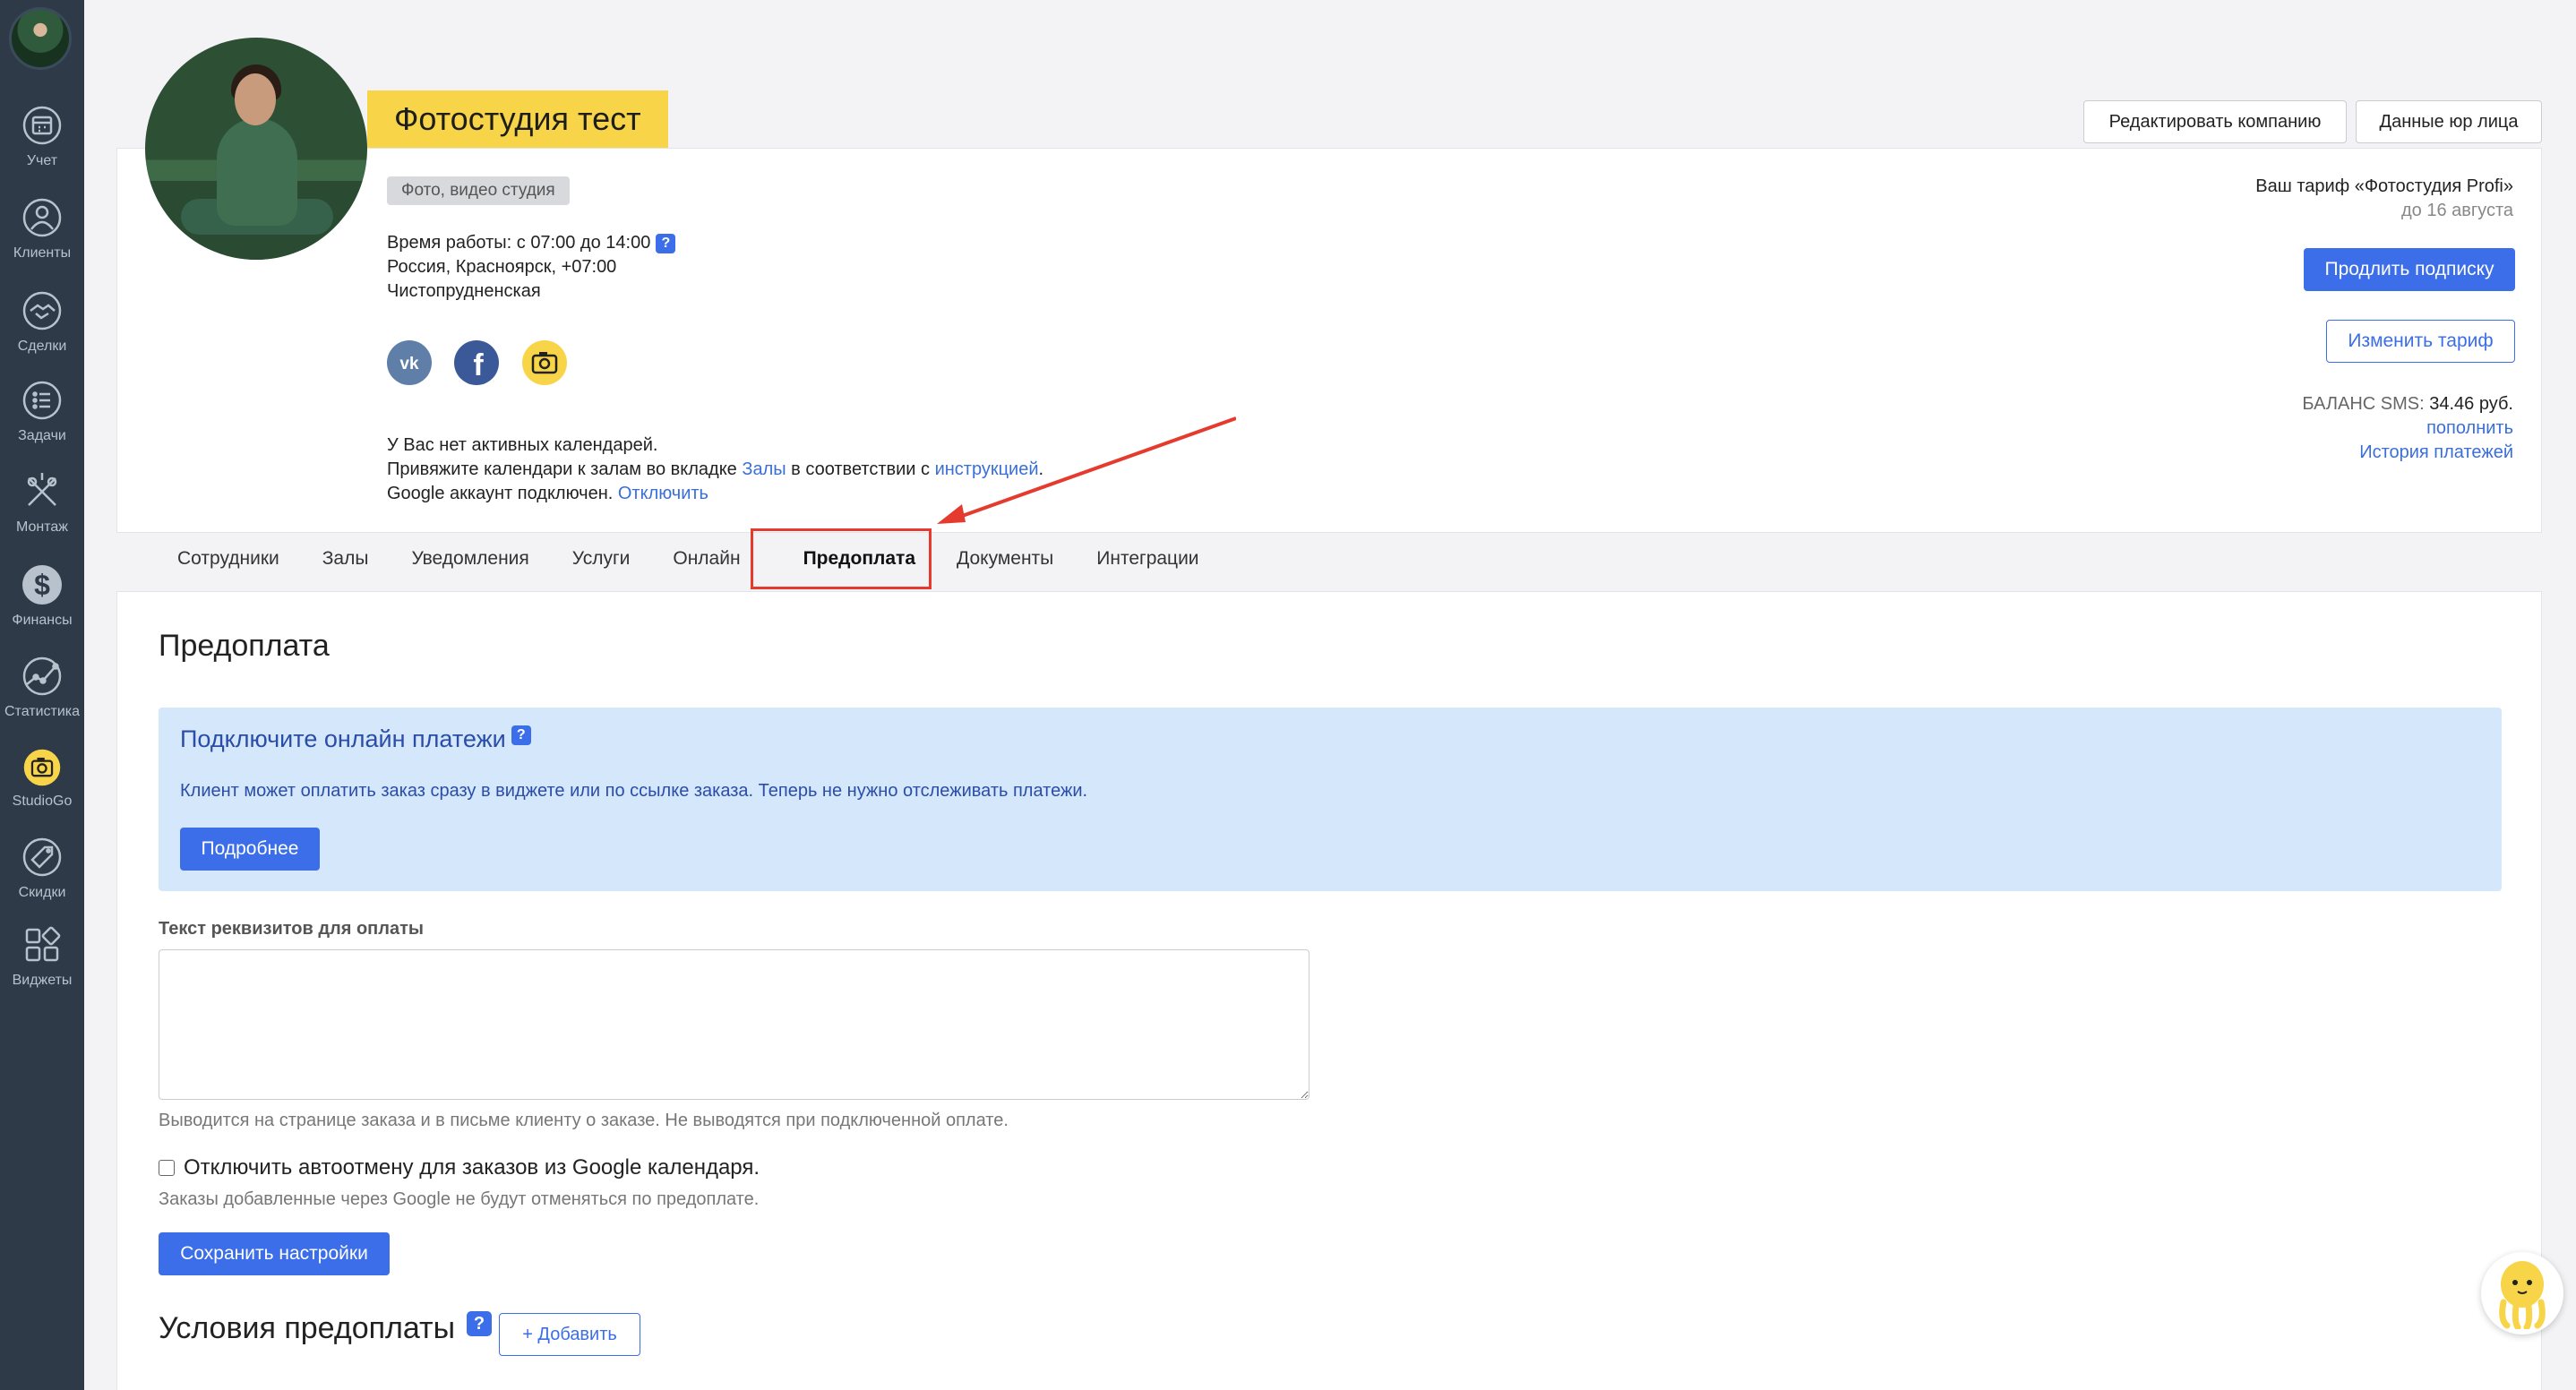  What do you see at coordinates (42, 436) in the screenshot?
I see `sidebar-item-label: Задачи` at bounding box center [42, 436].